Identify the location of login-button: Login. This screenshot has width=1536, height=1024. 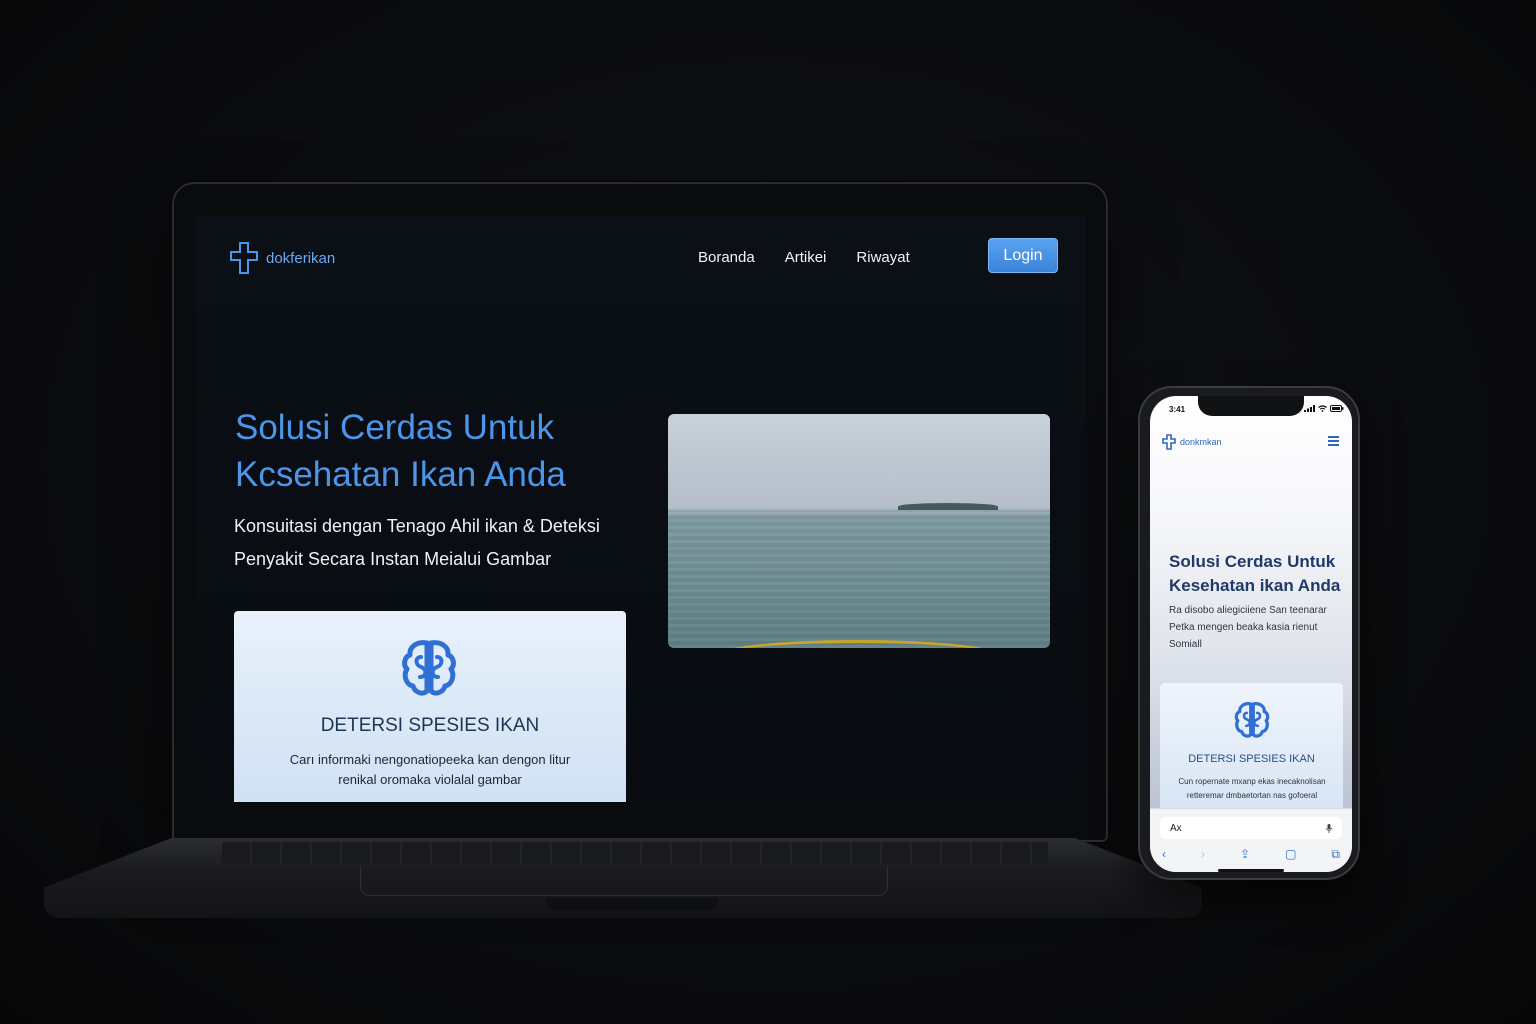
(1023, 255).